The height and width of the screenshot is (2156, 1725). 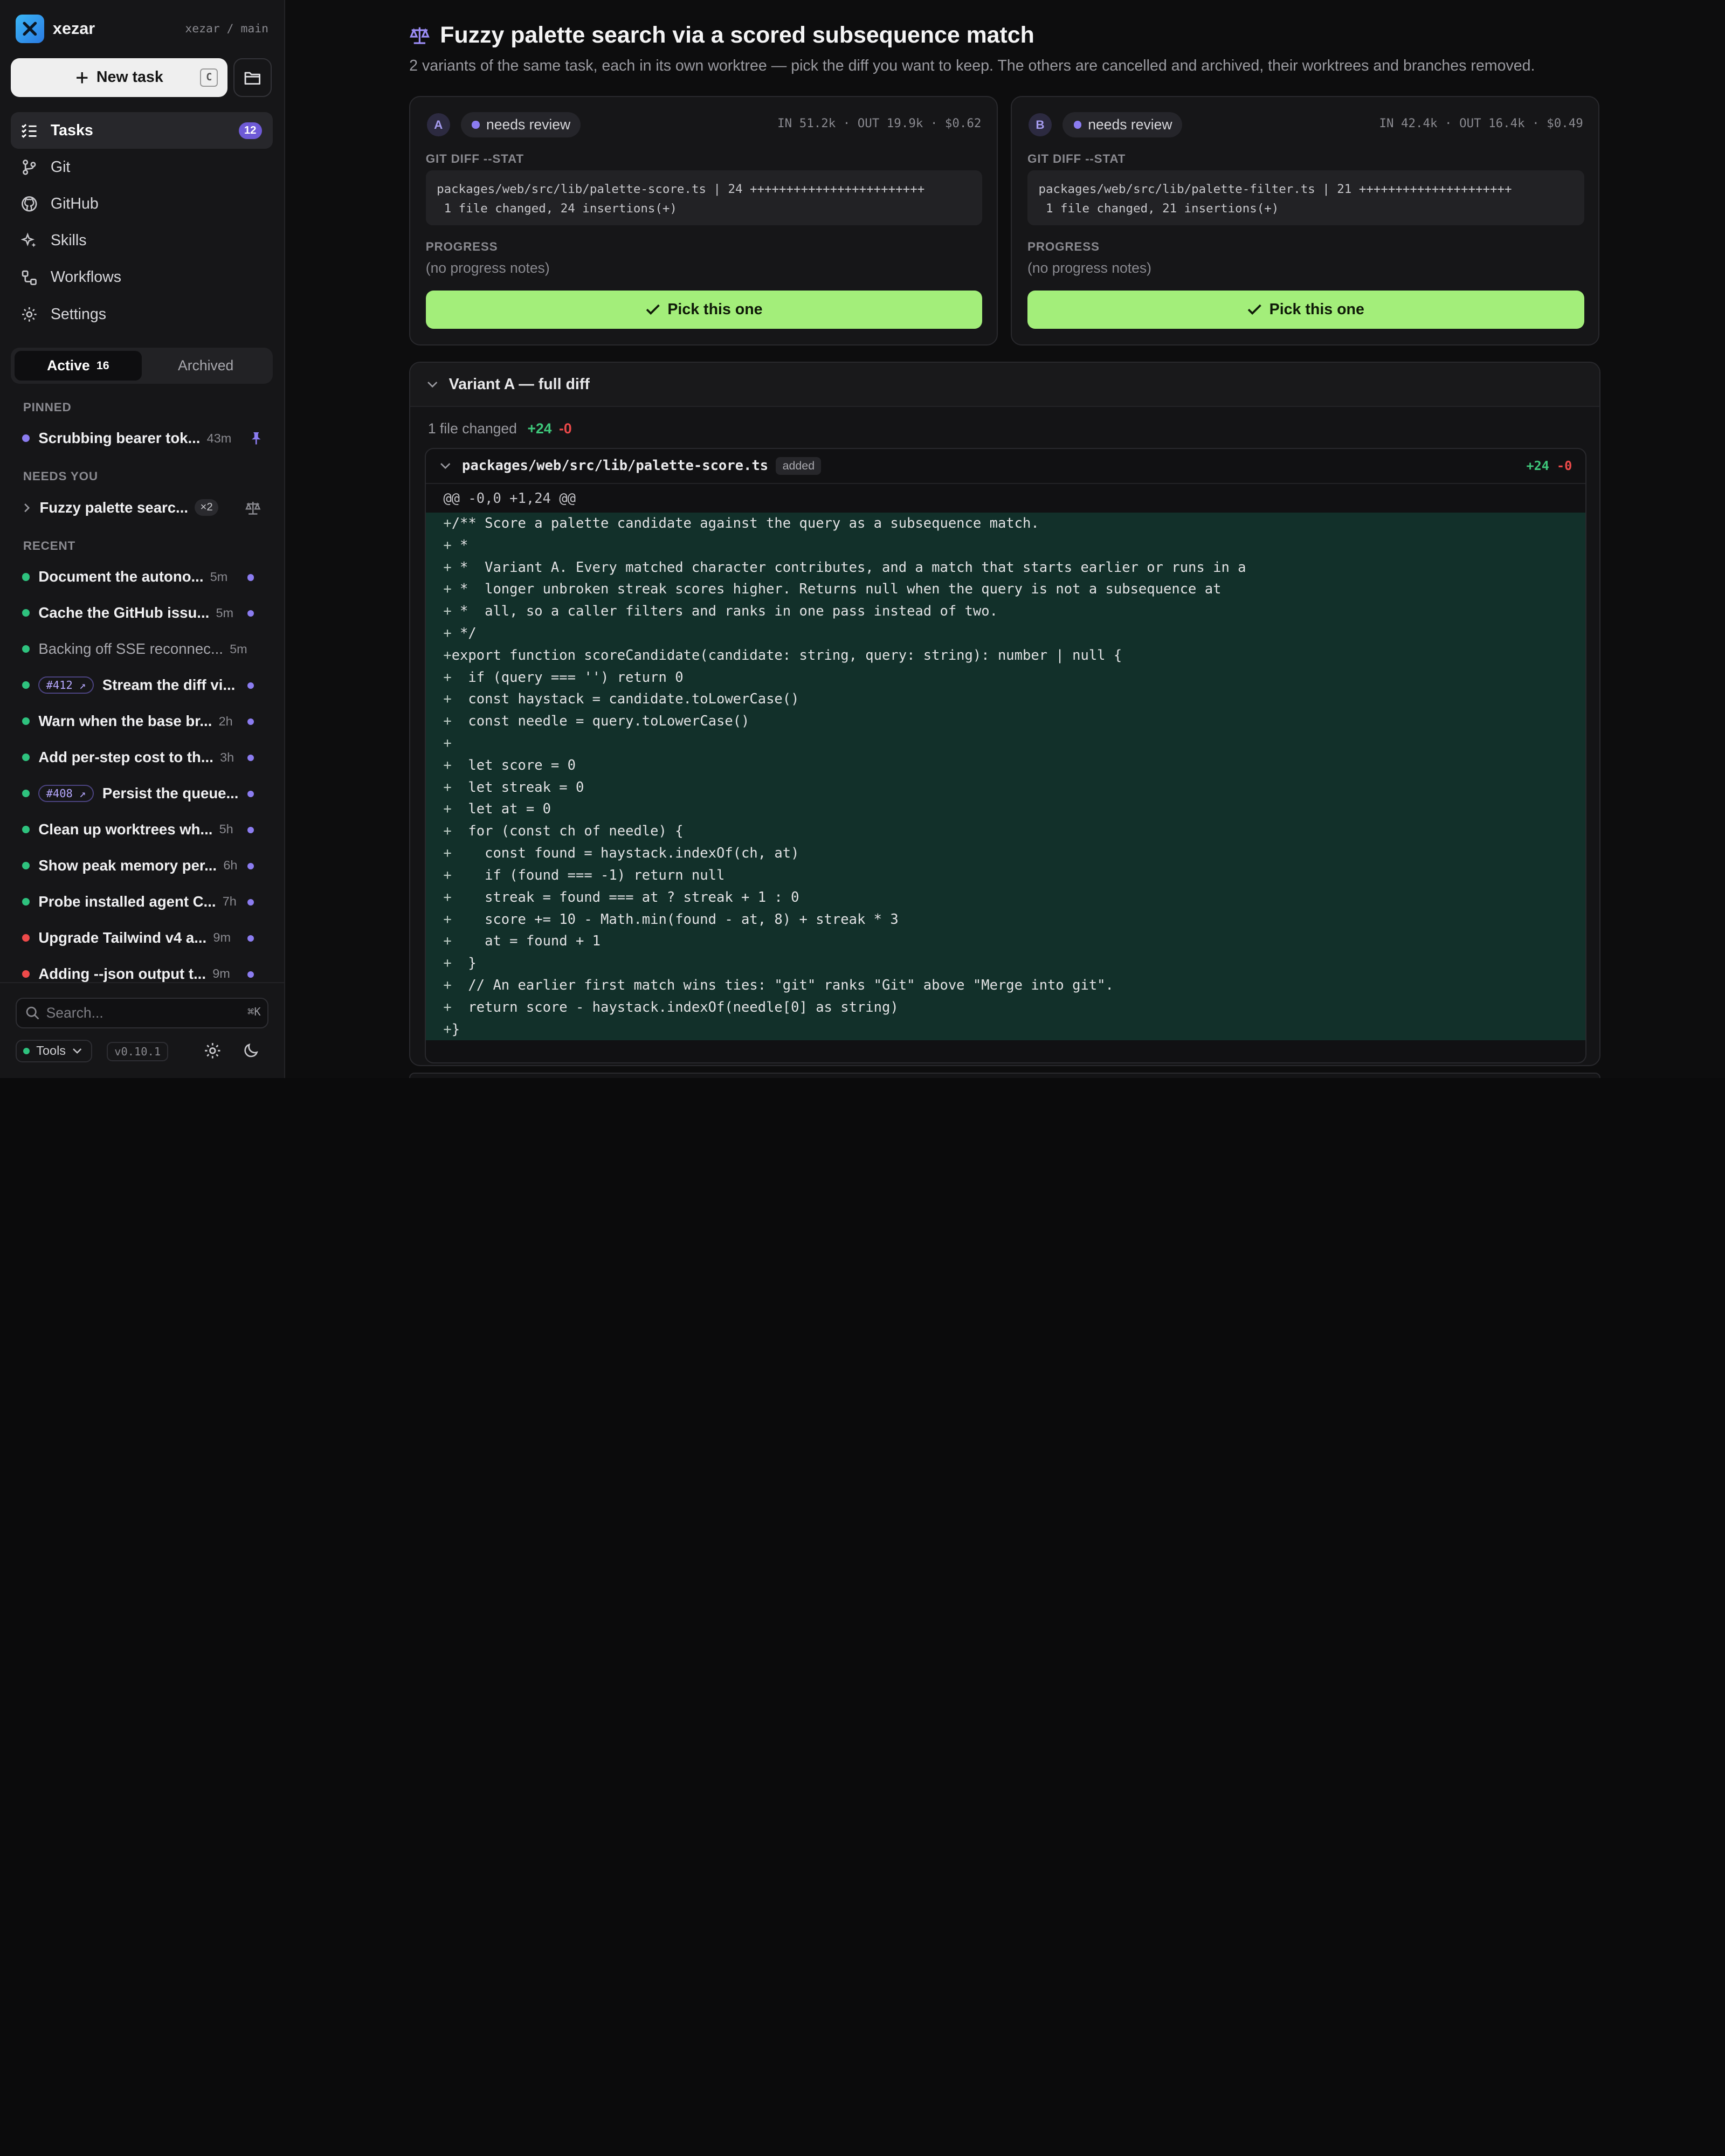 I want to click on tools-dropdown: Tools, so click(x=53, y=1051).